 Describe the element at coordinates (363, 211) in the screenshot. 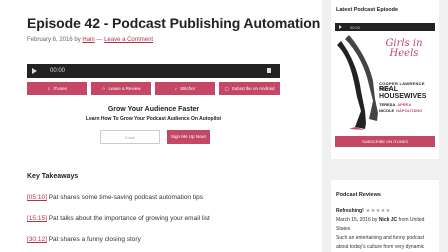

I see `review-headline: Refreshing! ★★★★★` at that location.